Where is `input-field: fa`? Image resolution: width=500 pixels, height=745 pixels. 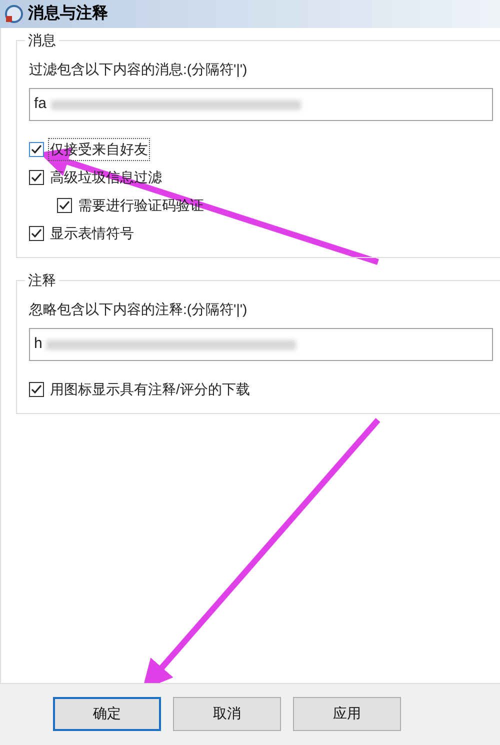 input-field: fa is located at coordinates (261, 104).